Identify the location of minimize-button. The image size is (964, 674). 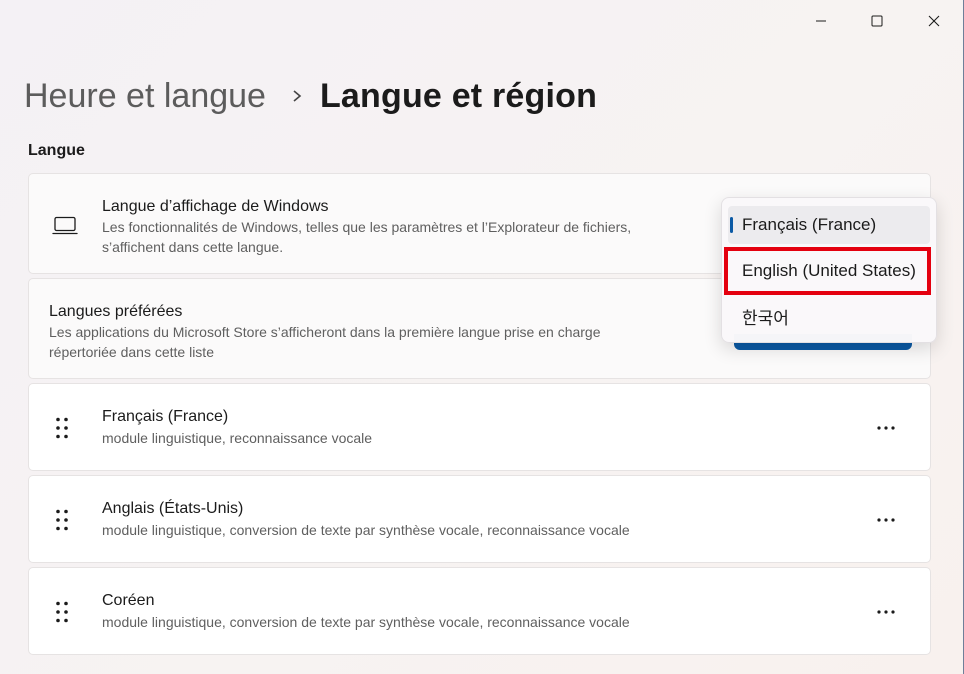
(821, 21).